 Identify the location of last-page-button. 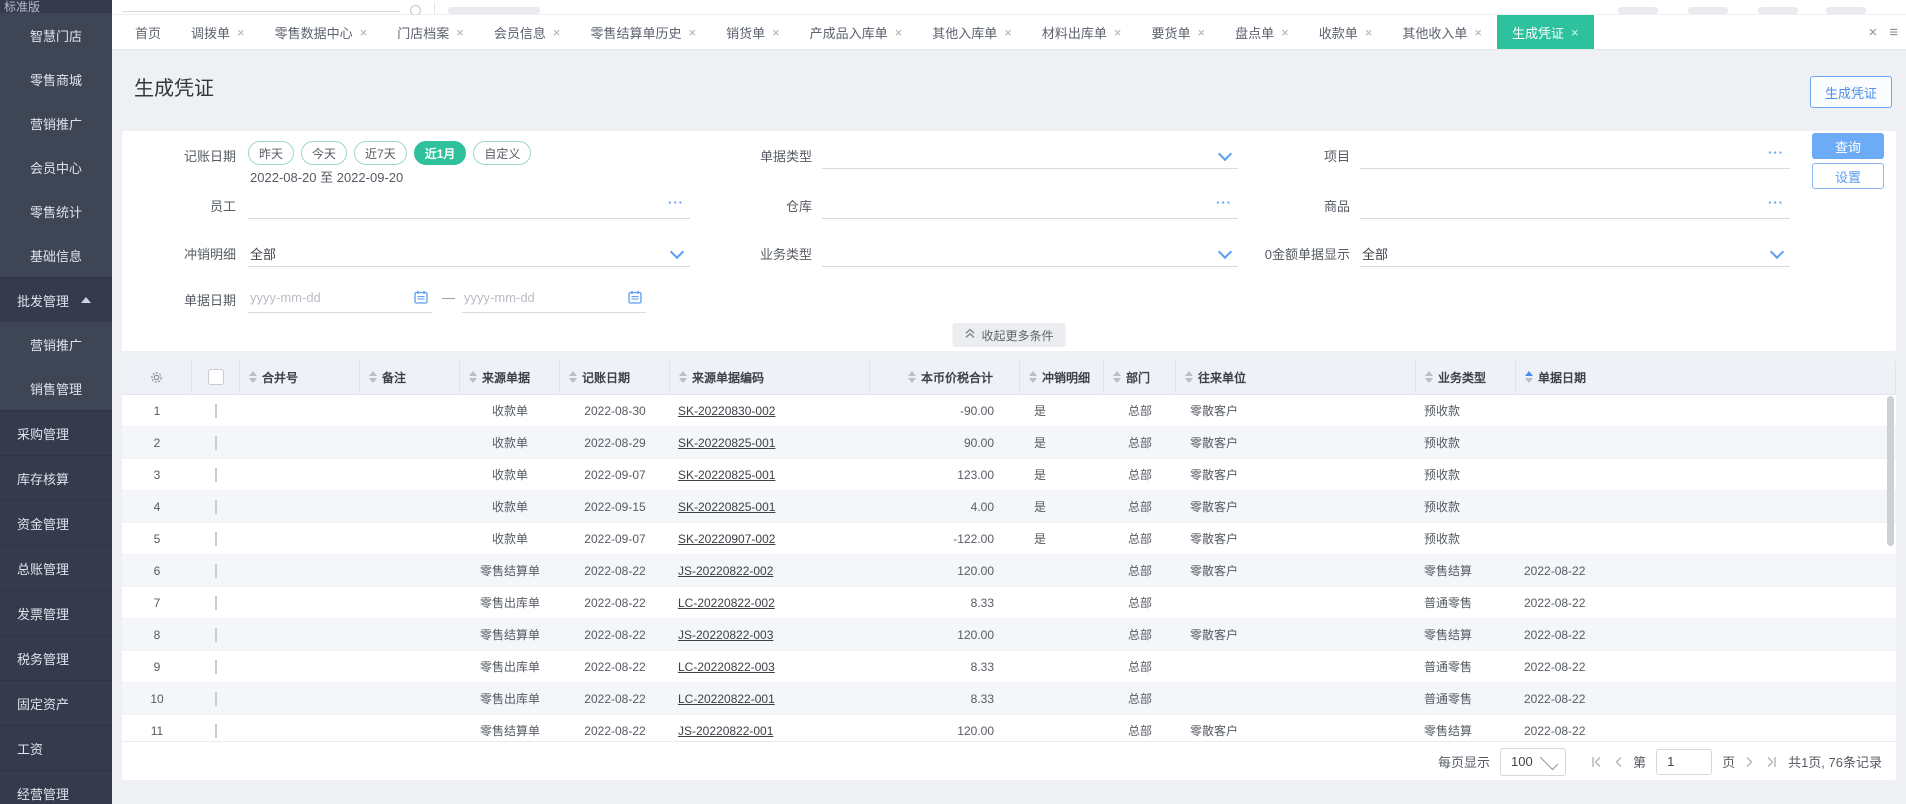
(1771, 762).